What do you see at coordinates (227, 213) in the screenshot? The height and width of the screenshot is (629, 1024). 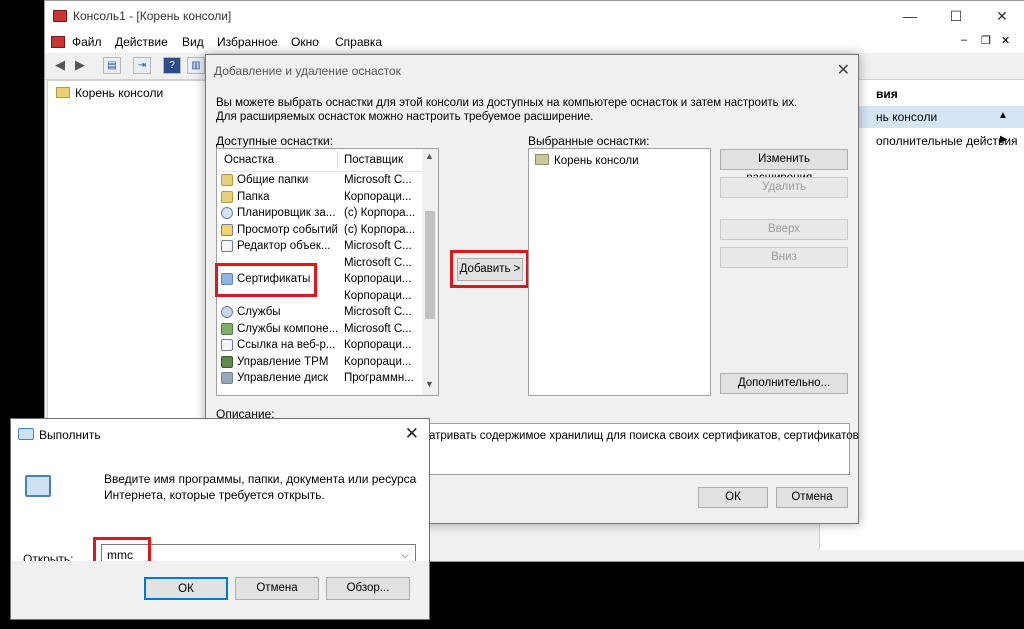 I see `clock-icon` at bounding box center [227, 213].